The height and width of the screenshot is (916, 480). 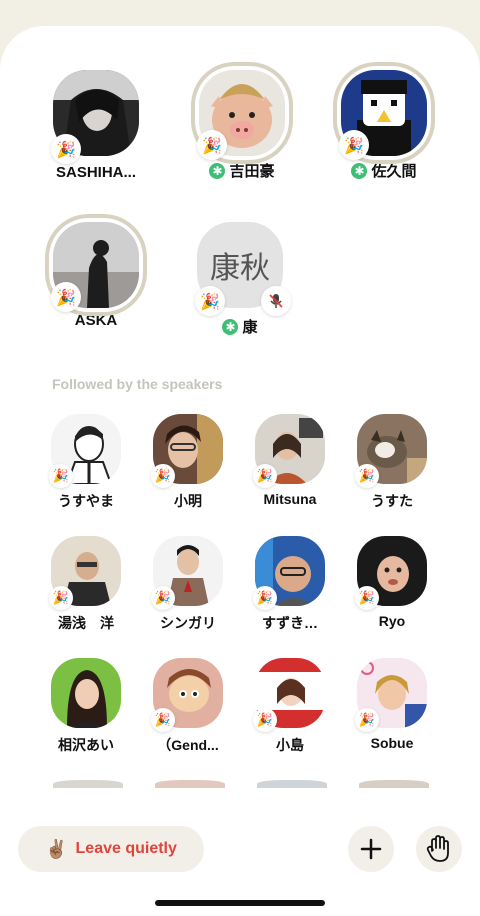 What do you see at coordinates (276, 301) in the screenshot?
I see `muted-mic-icon` at bounding box center [276, 301].